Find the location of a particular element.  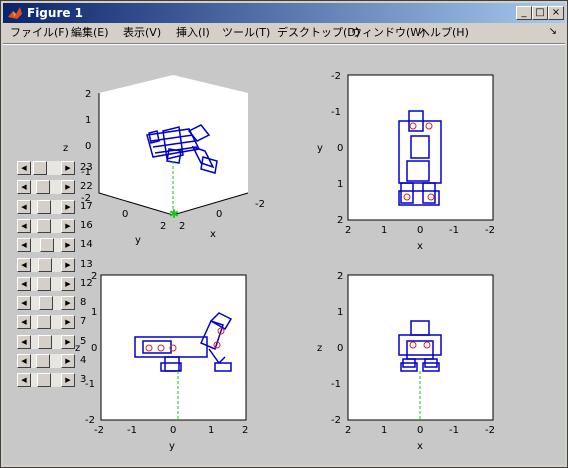

ylabel-front: z is located at coordinates (319, 348).